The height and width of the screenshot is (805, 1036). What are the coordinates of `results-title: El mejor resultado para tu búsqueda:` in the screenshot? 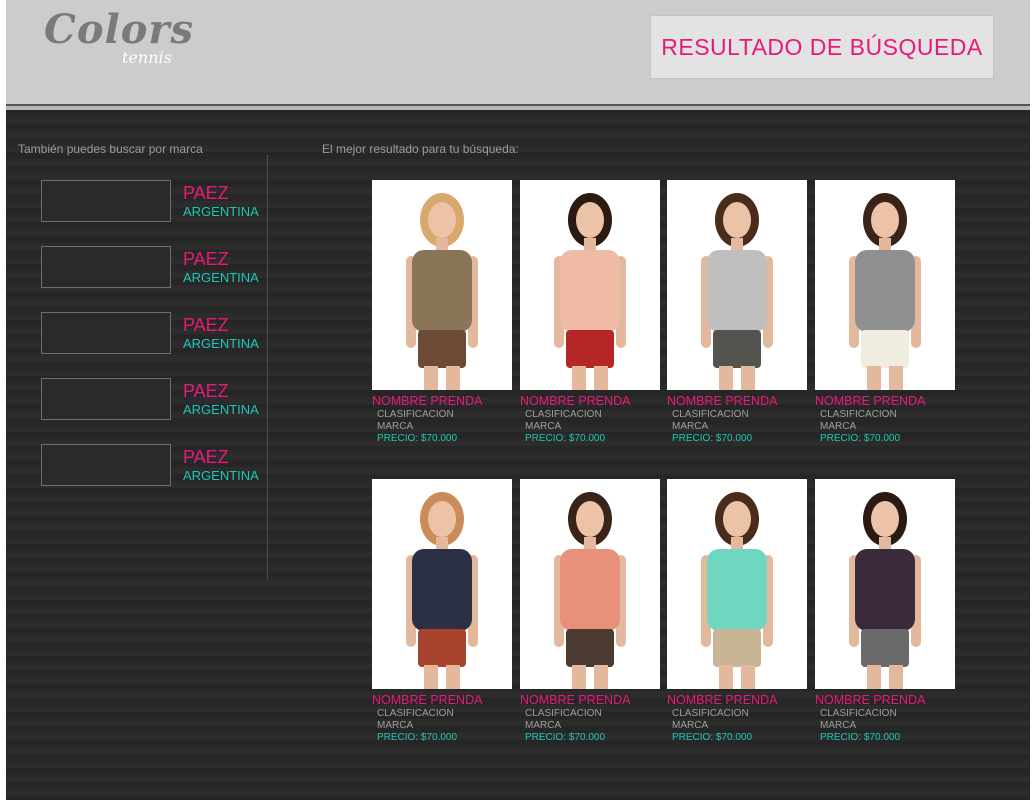 It's located at (420, 149).